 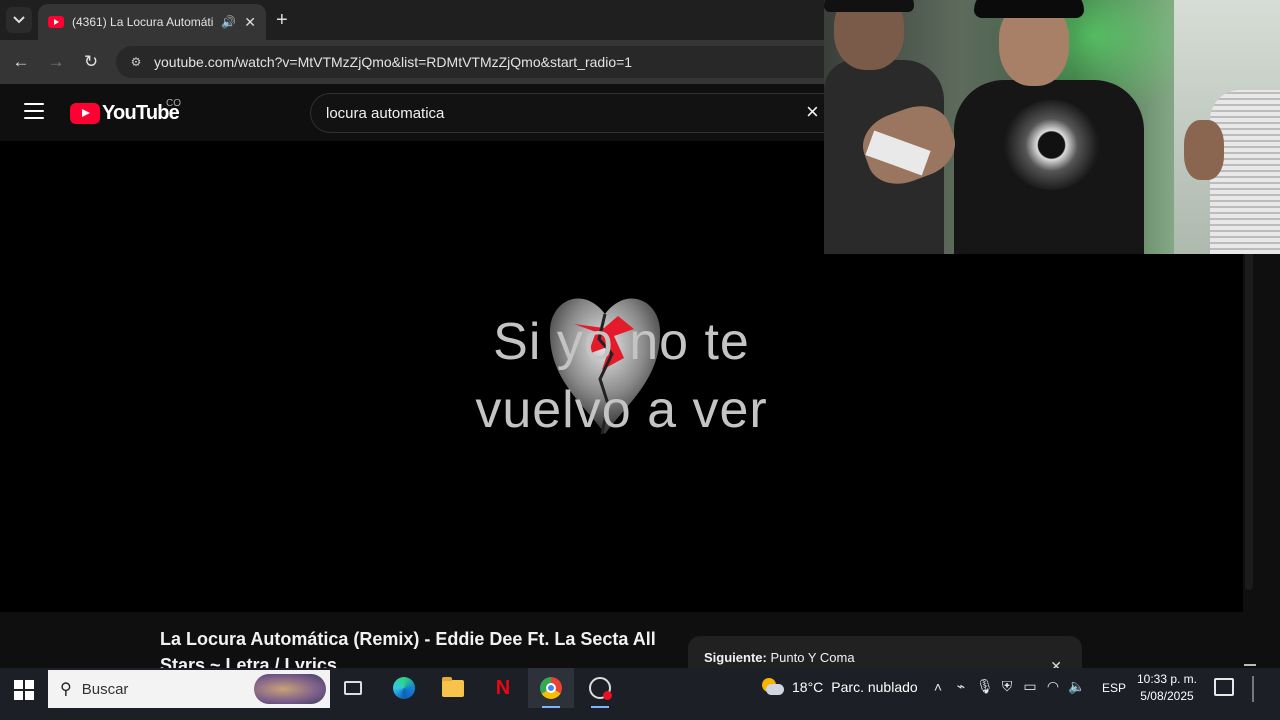 I want to click on task-view-icon, so click(x=353, y=688).